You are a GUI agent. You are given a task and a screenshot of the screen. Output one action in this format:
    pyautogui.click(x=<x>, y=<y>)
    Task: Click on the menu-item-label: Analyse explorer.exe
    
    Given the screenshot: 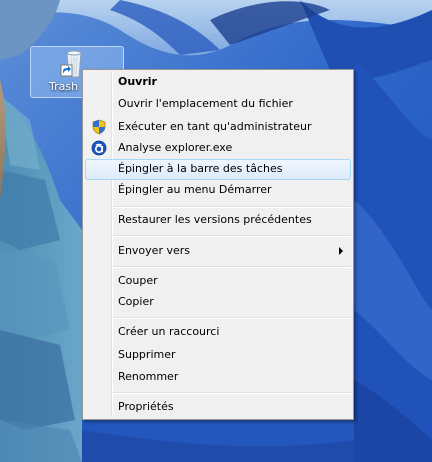 What is the action you would take?
    pyautogui.click(x=175, y=147)
    